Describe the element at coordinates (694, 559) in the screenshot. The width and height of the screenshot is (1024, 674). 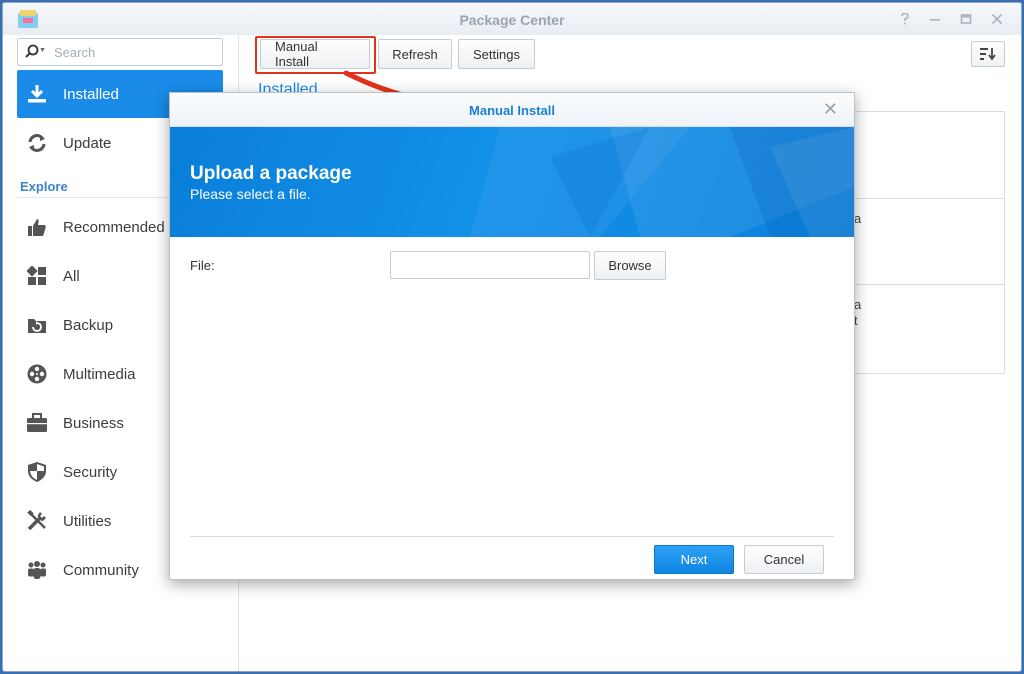
I see `next-button: Next` at that location.